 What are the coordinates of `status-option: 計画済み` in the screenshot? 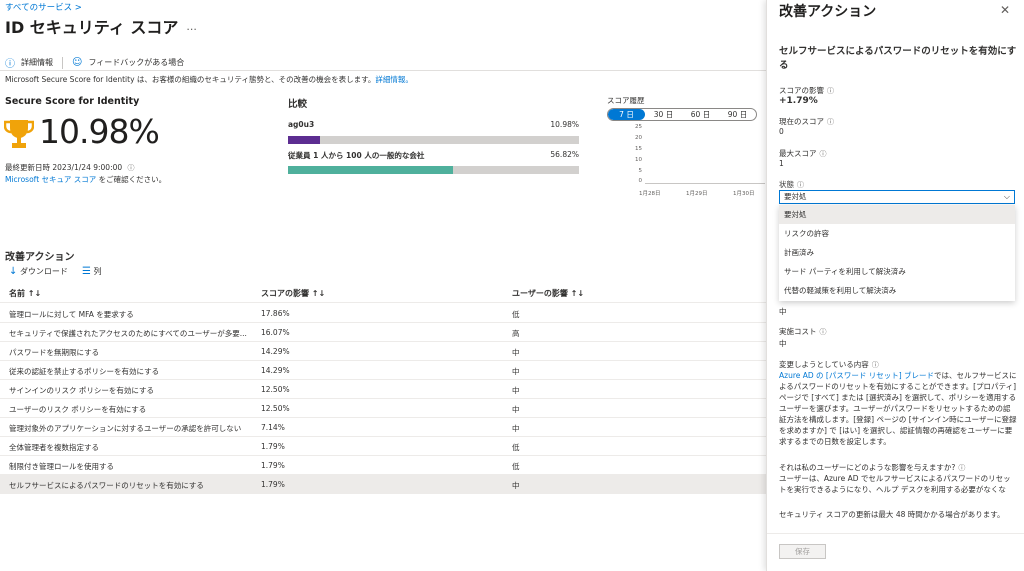 It's located at (897, 252).